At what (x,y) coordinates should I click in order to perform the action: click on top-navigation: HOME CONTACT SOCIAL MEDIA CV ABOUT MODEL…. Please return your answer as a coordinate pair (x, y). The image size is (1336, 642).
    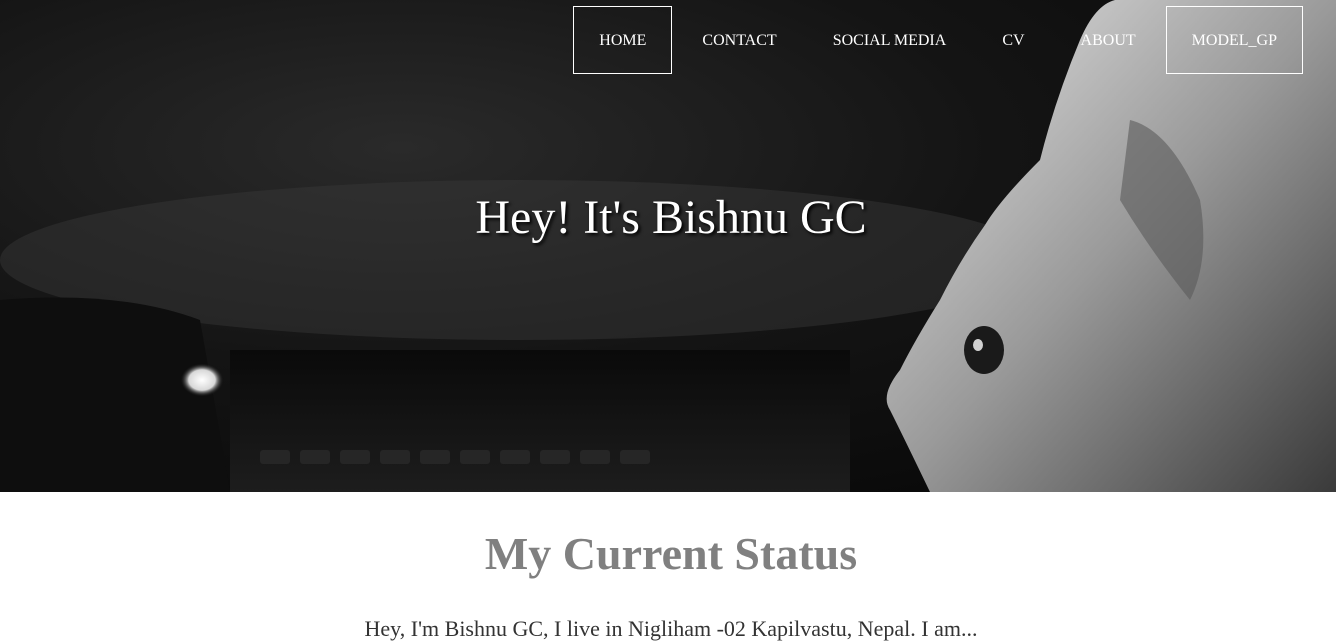
    Looking at the image, I should click on (936, 40).